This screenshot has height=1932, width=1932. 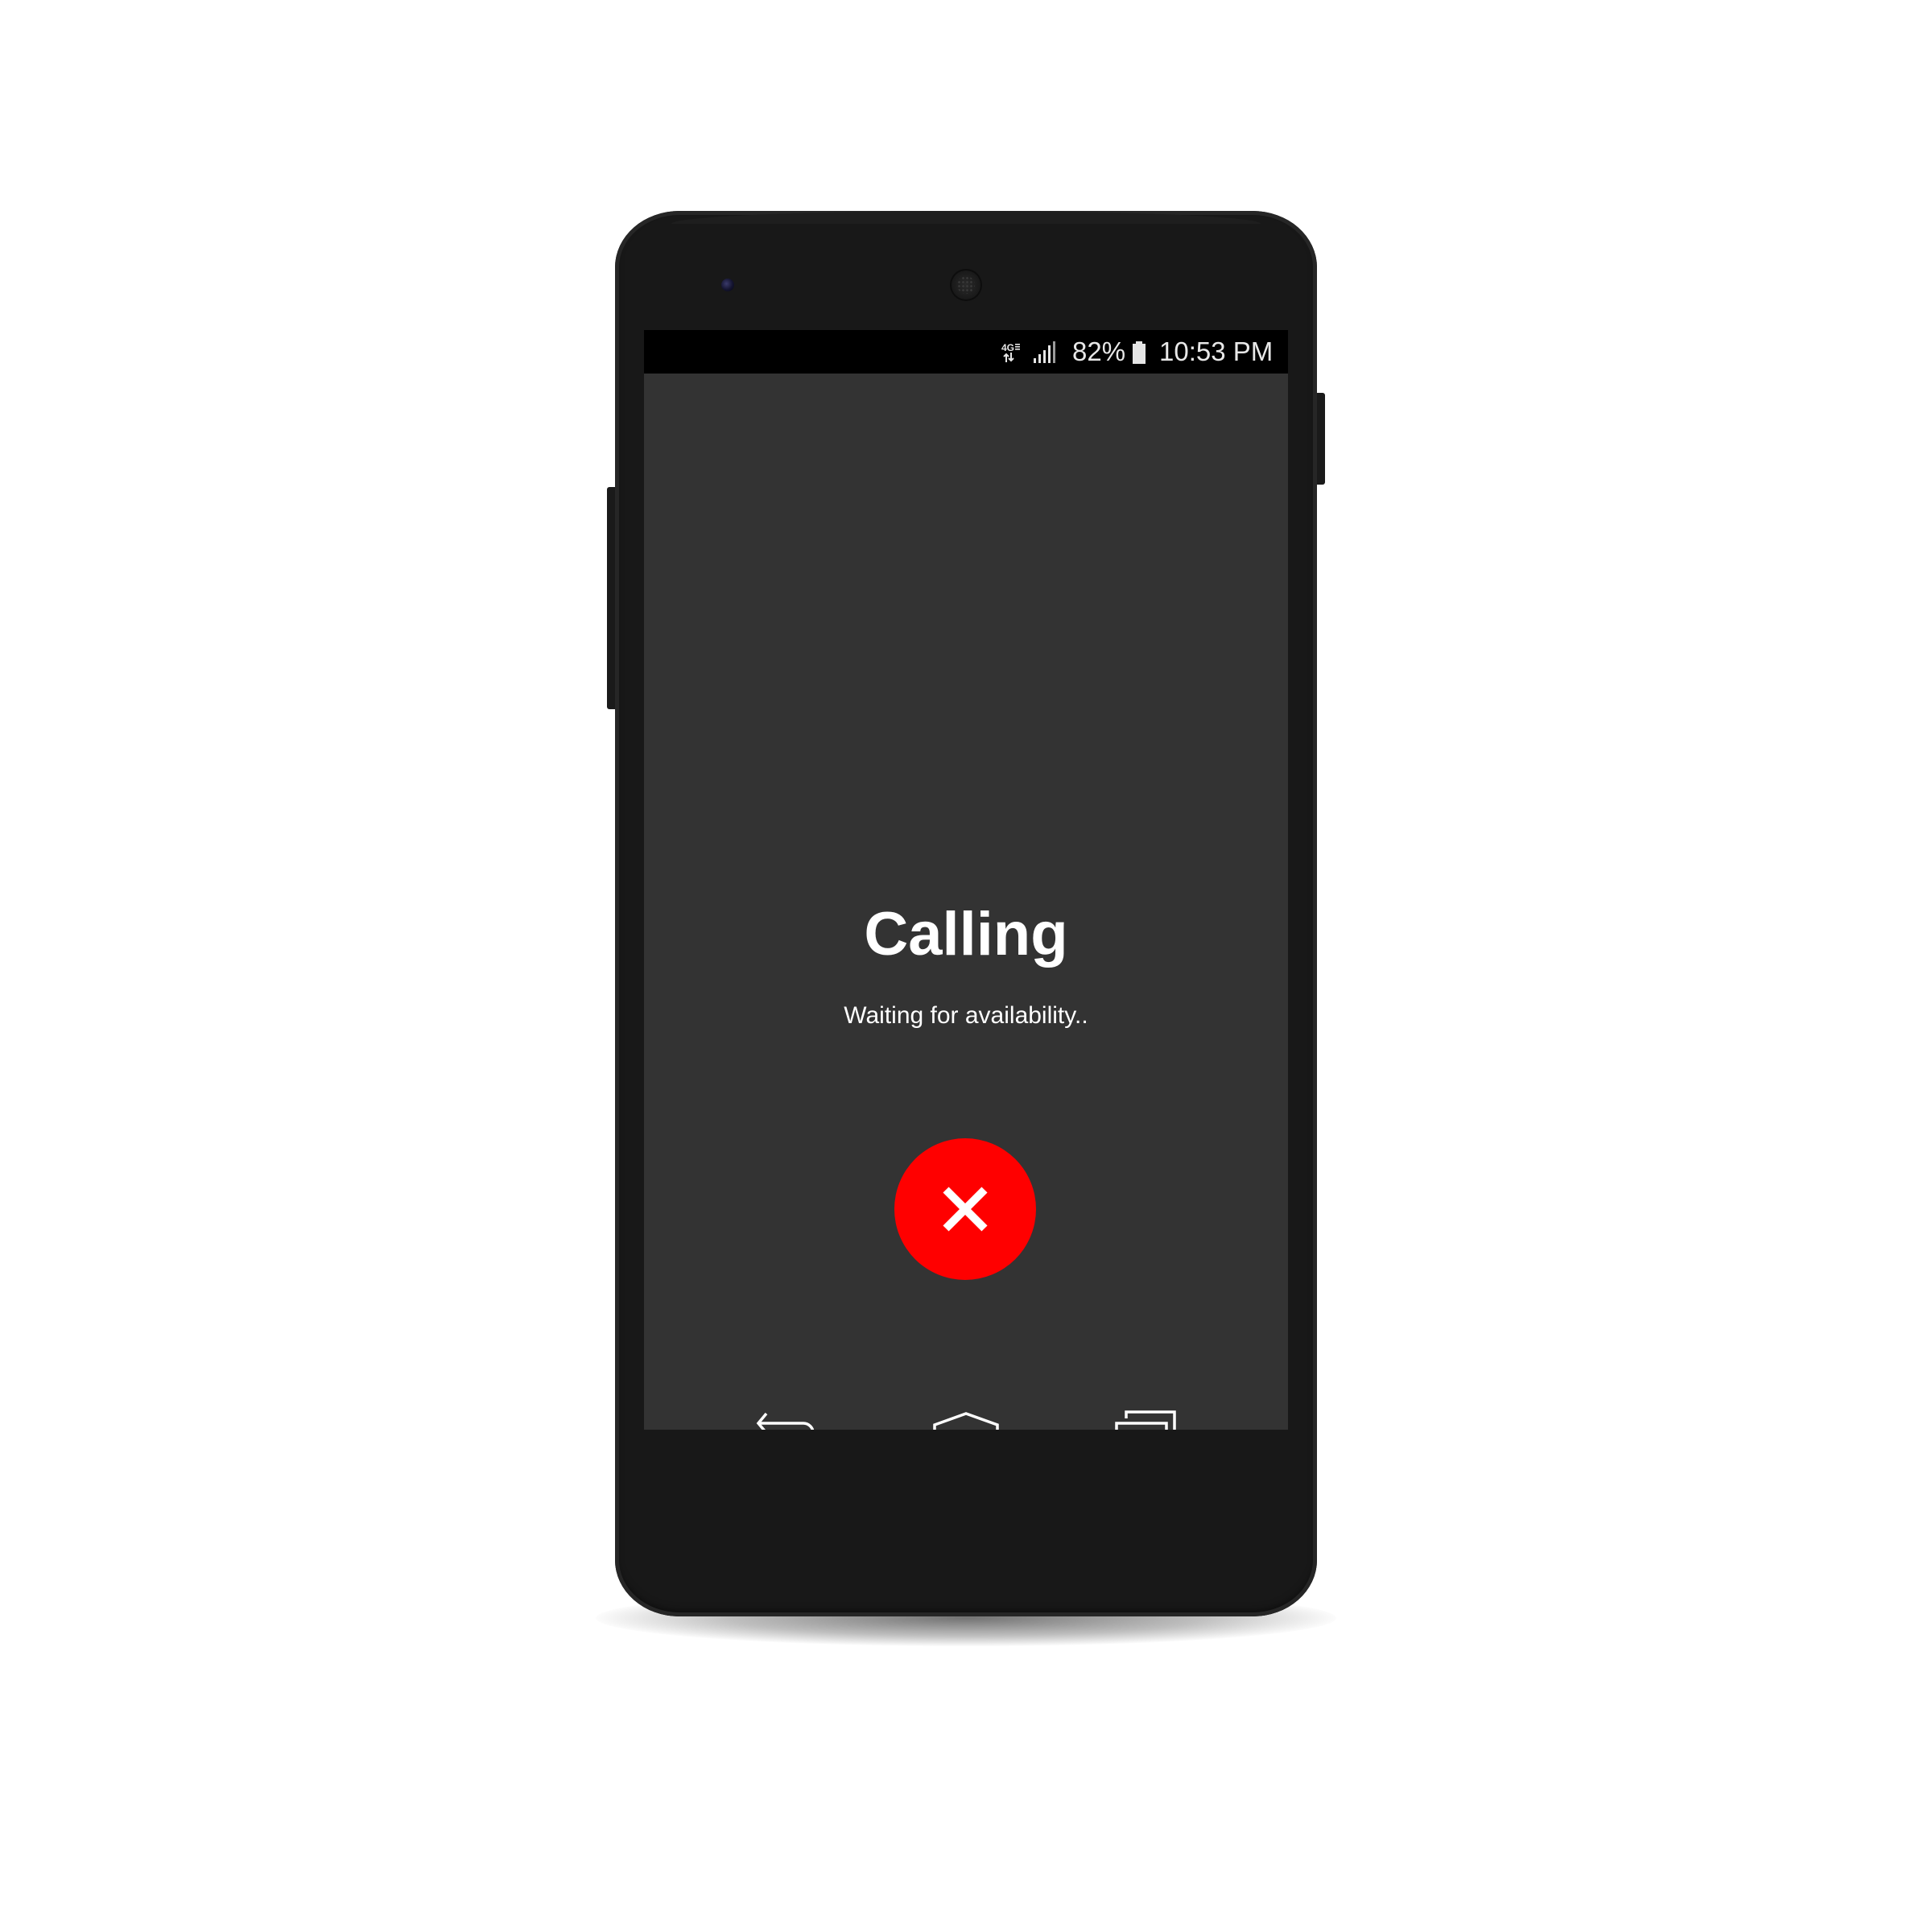 I want to click on nav-recent-apps-button, so click(x=1145, y=1419).